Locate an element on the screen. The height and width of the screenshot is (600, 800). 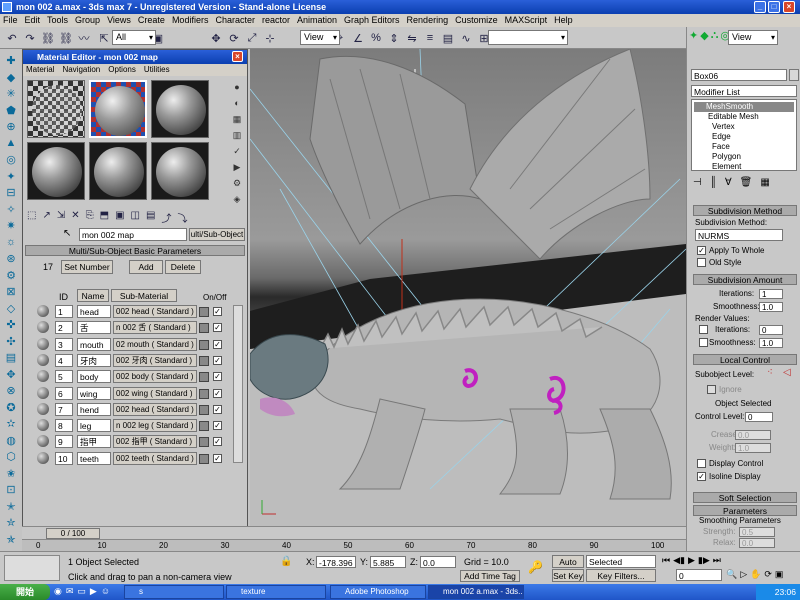
play-icon: ▶ is located at coordinates (691, 561).